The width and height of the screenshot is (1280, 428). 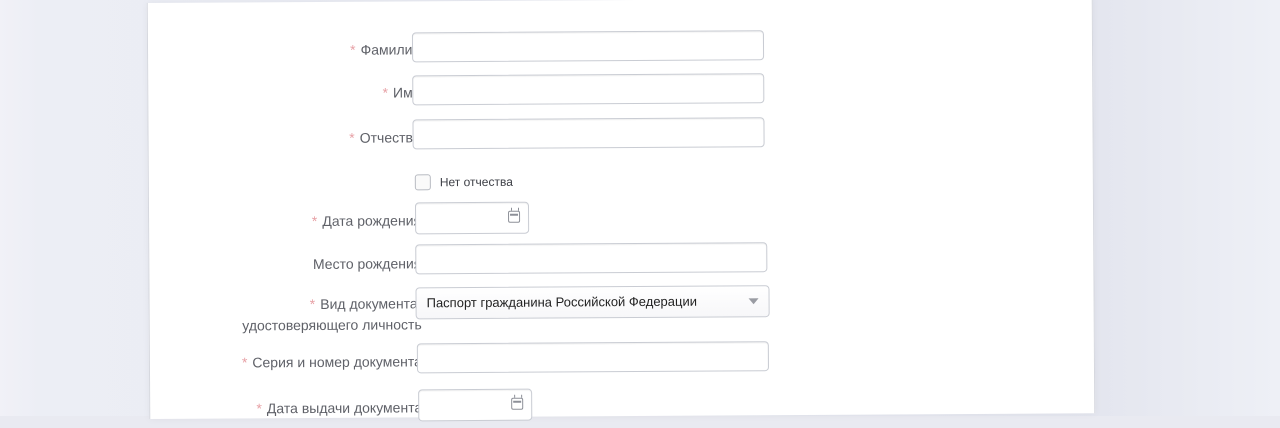 What do you see at coordinates (621, 219) in the screenshot?
I see `birth-date-row: * Дата рождения` at bounding box center [621, 219].